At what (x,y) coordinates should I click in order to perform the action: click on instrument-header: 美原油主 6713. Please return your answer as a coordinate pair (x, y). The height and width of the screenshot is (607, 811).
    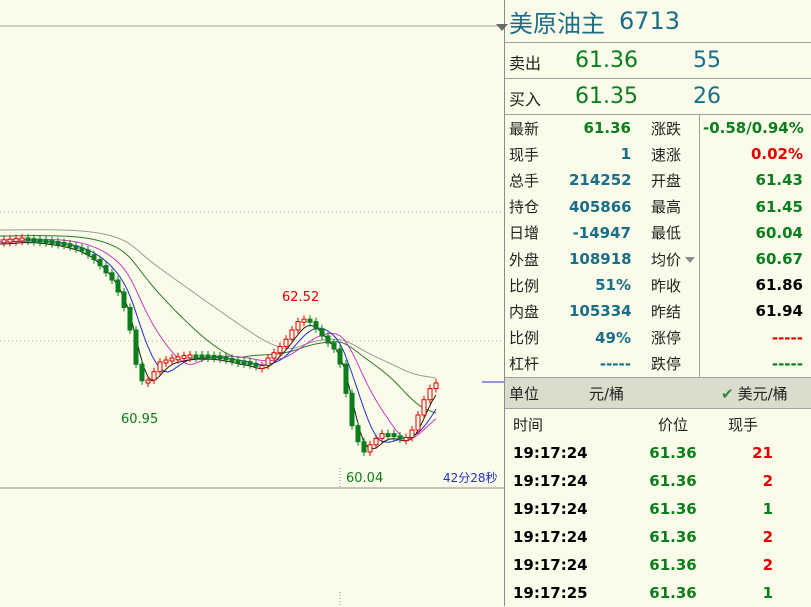
    Looking at the image, I should click on (653, 21).